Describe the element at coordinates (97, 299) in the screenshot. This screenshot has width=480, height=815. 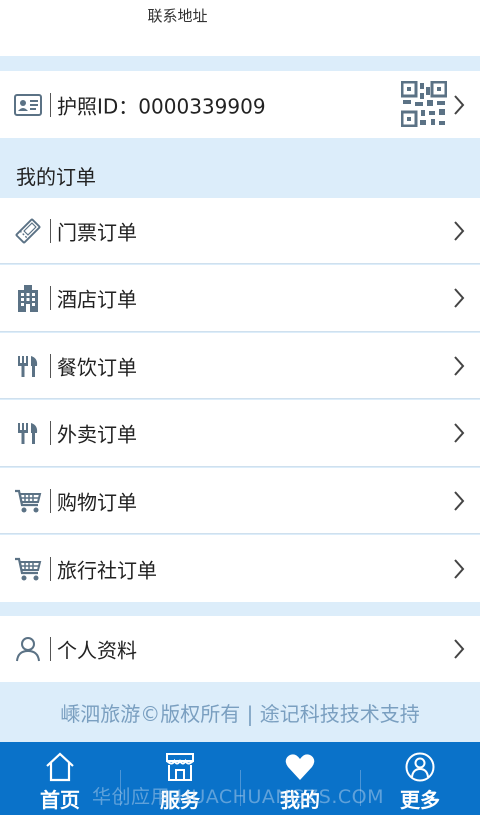
I see `order-label: 酒店订单` at that location.